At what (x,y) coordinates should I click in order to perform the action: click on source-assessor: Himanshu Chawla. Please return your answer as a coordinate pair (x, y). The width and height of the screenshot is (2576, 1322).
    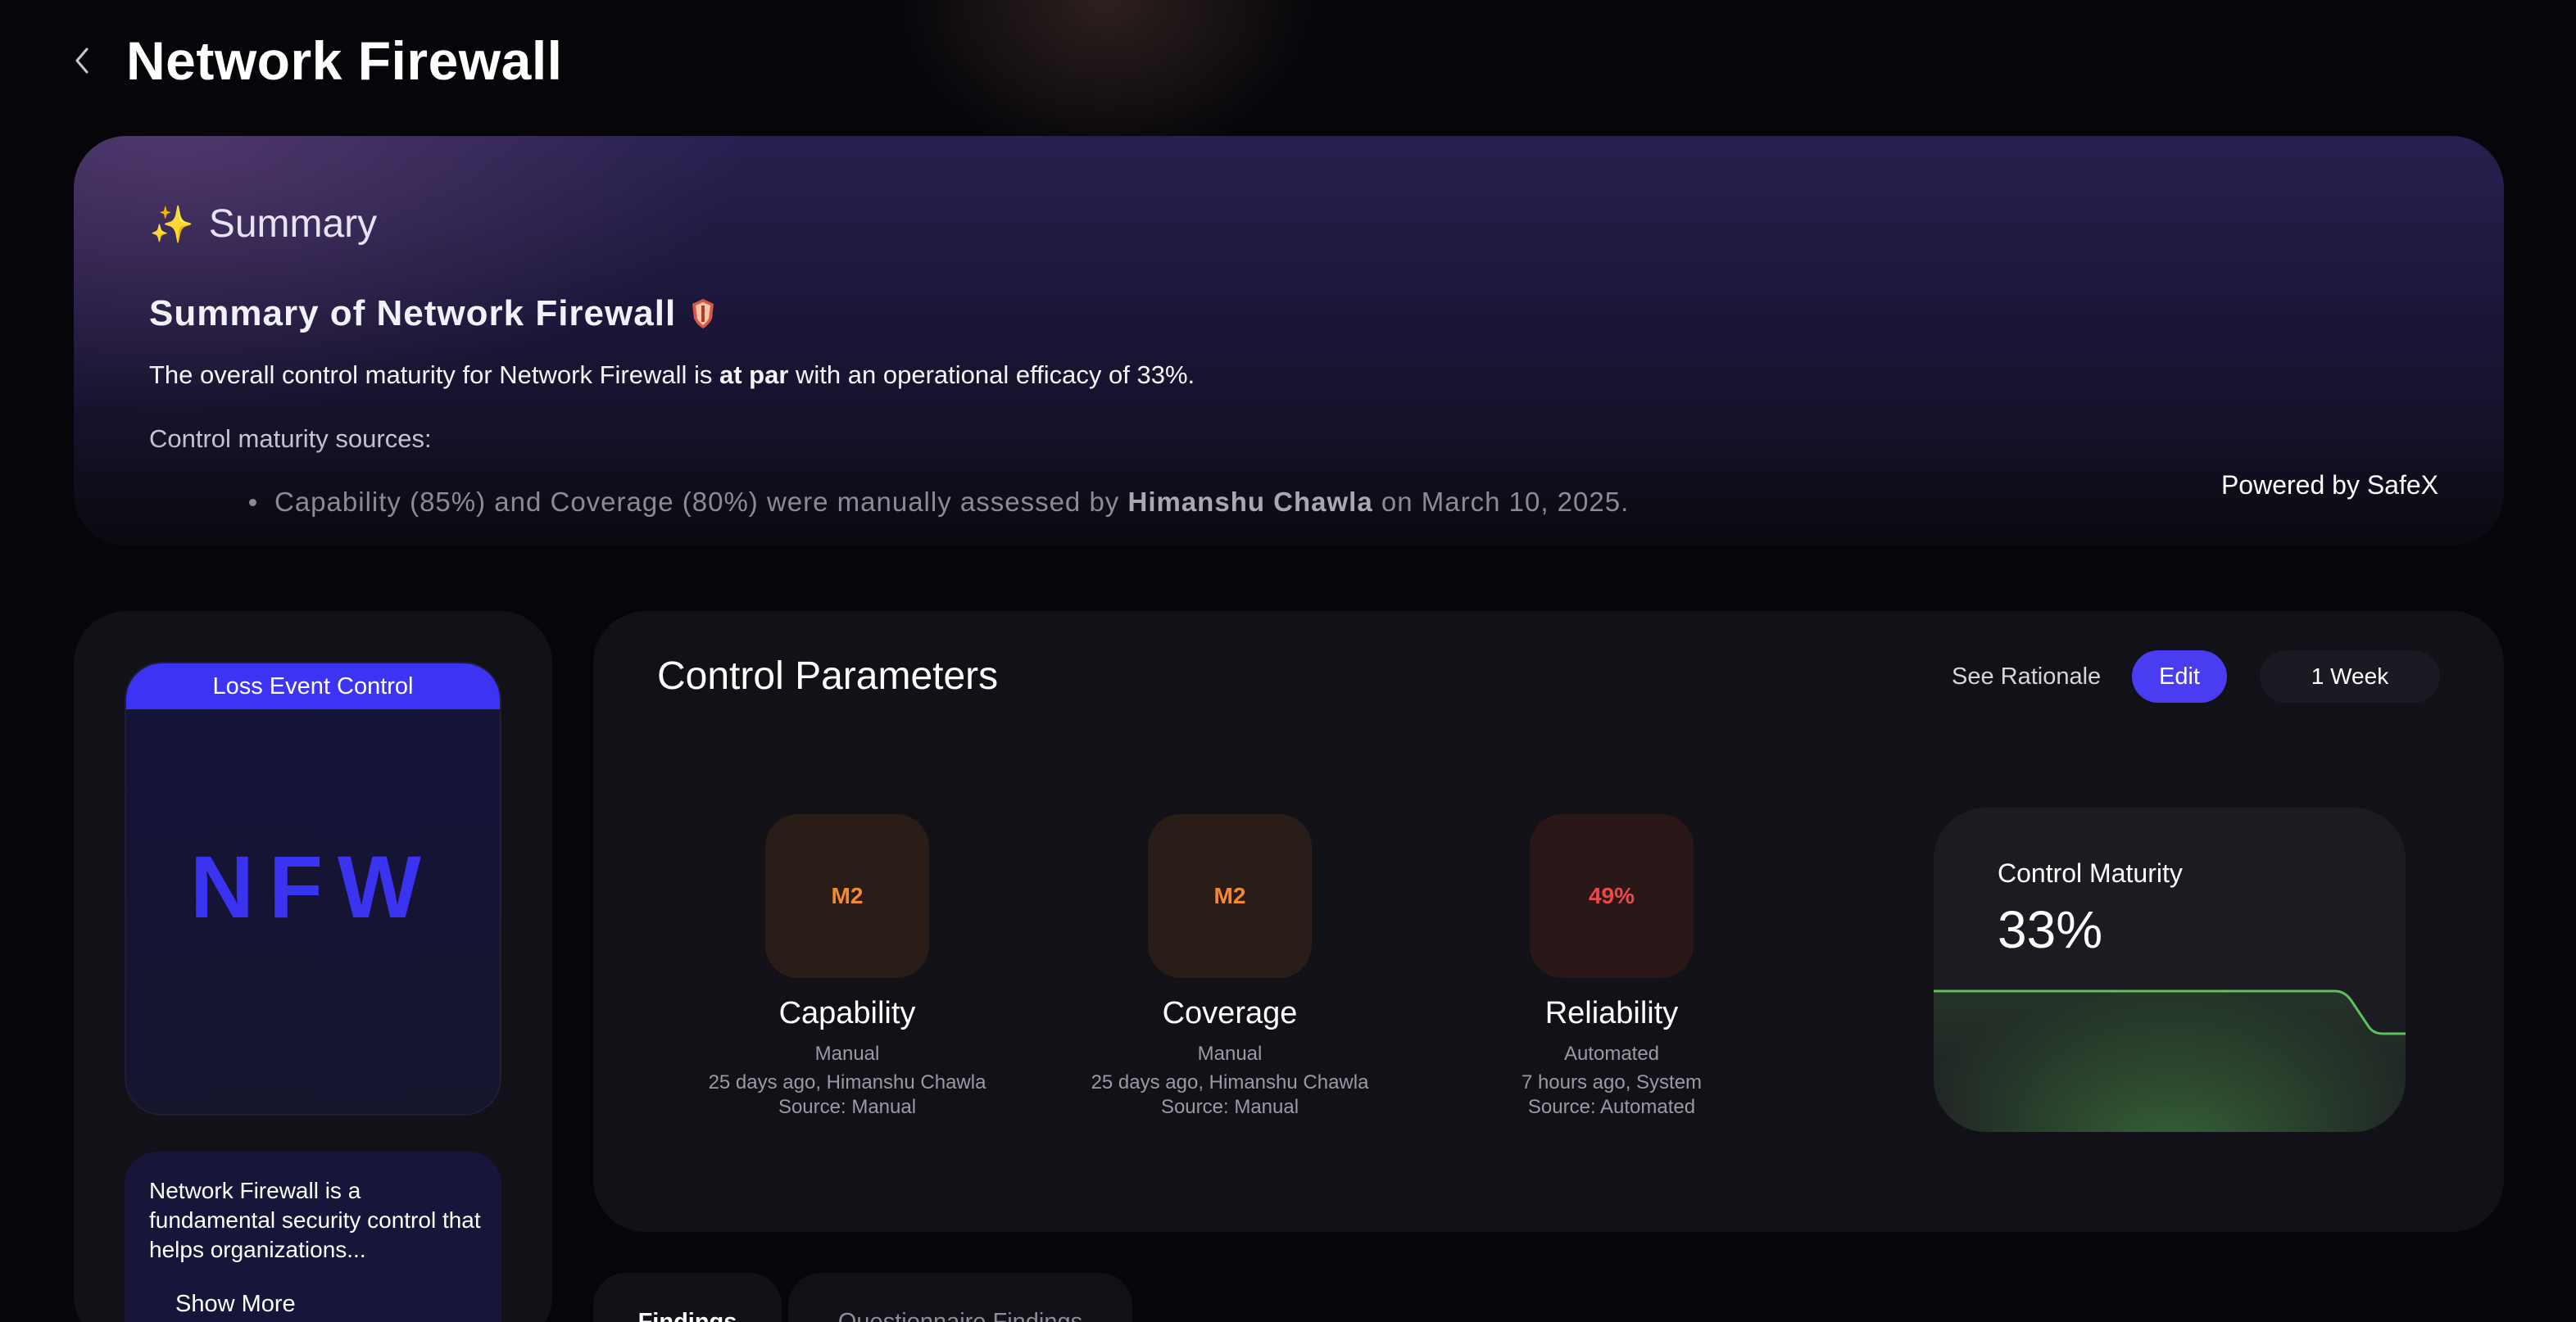
    Looking at the image, I should click on (1250, 502).